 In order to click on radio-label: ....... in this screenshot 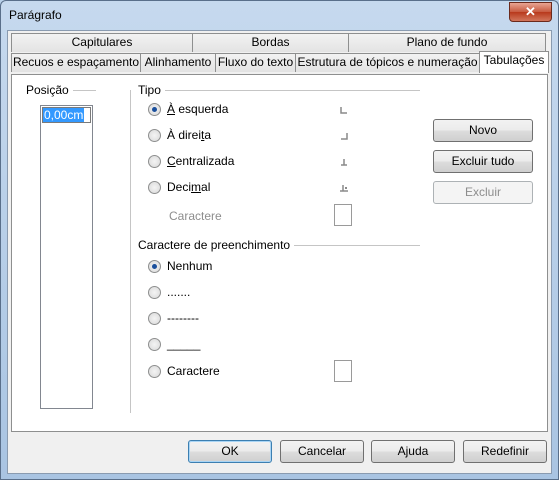, I will do `click(179, 292)`.